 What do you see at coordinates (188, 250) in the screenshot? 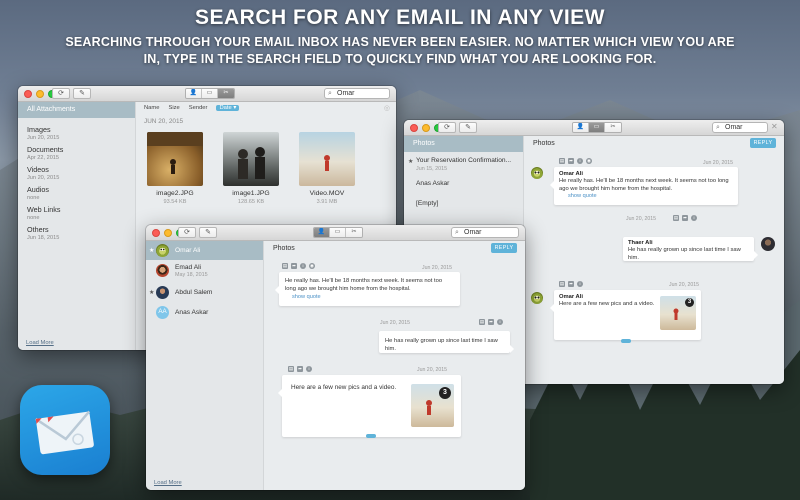
I see `contact-name: Omar Ali` at bounding box center [188, 250].